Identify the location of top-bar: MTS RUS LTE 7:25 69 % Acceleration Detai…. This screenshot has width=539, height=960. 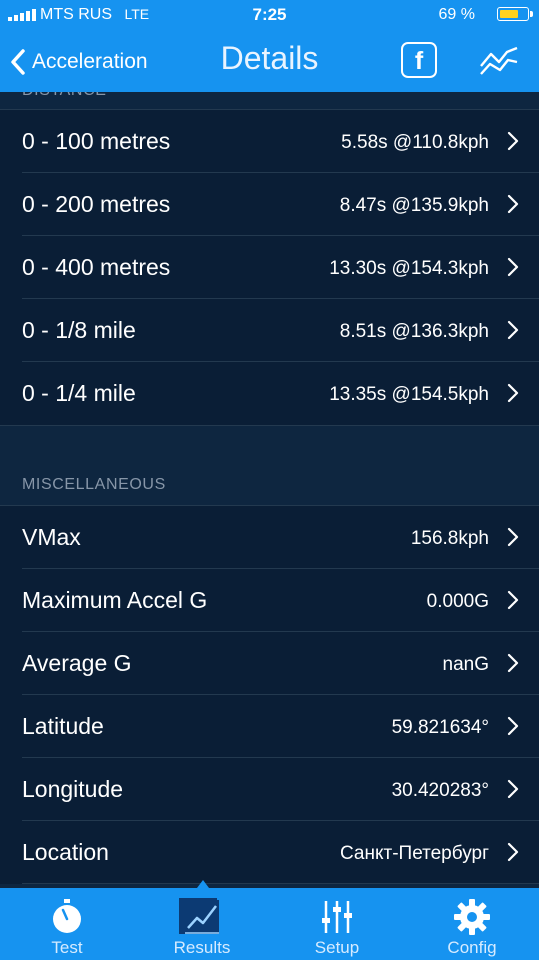
(269, 46).